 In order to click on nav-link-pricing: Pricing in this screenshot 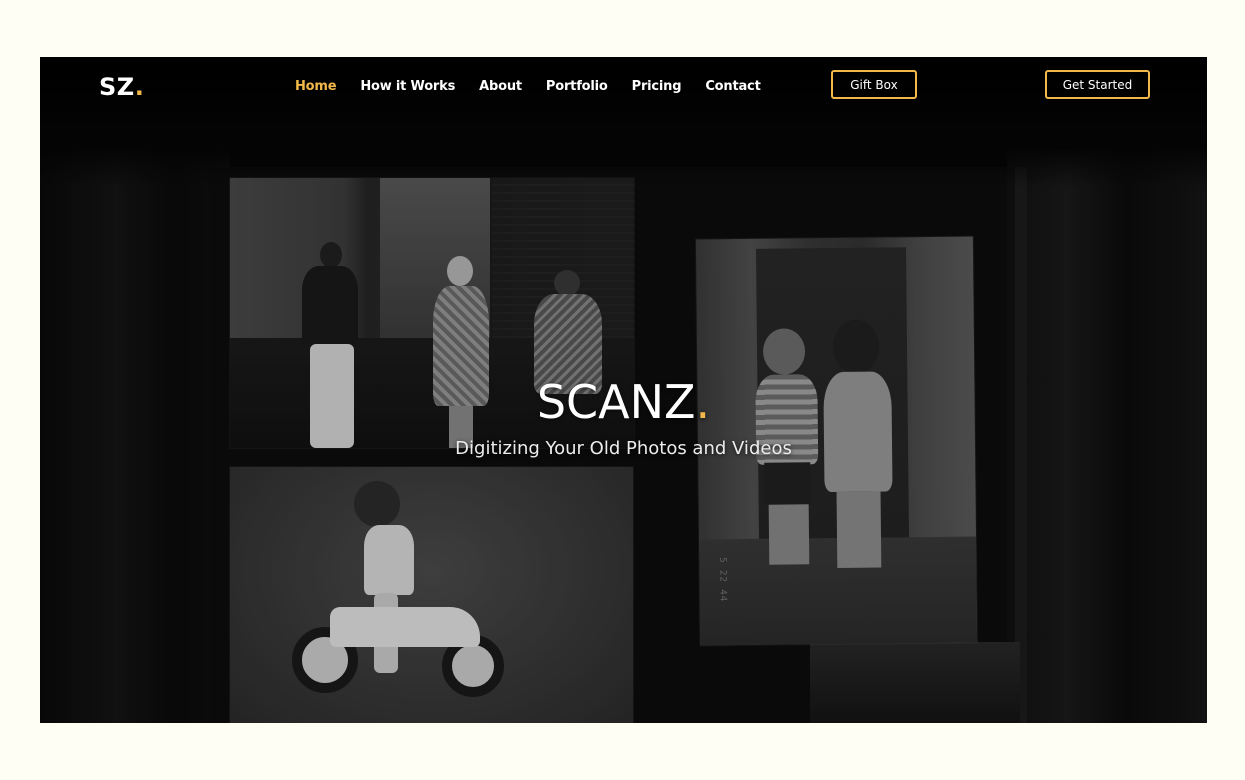, I will do `click(657, 86)`.